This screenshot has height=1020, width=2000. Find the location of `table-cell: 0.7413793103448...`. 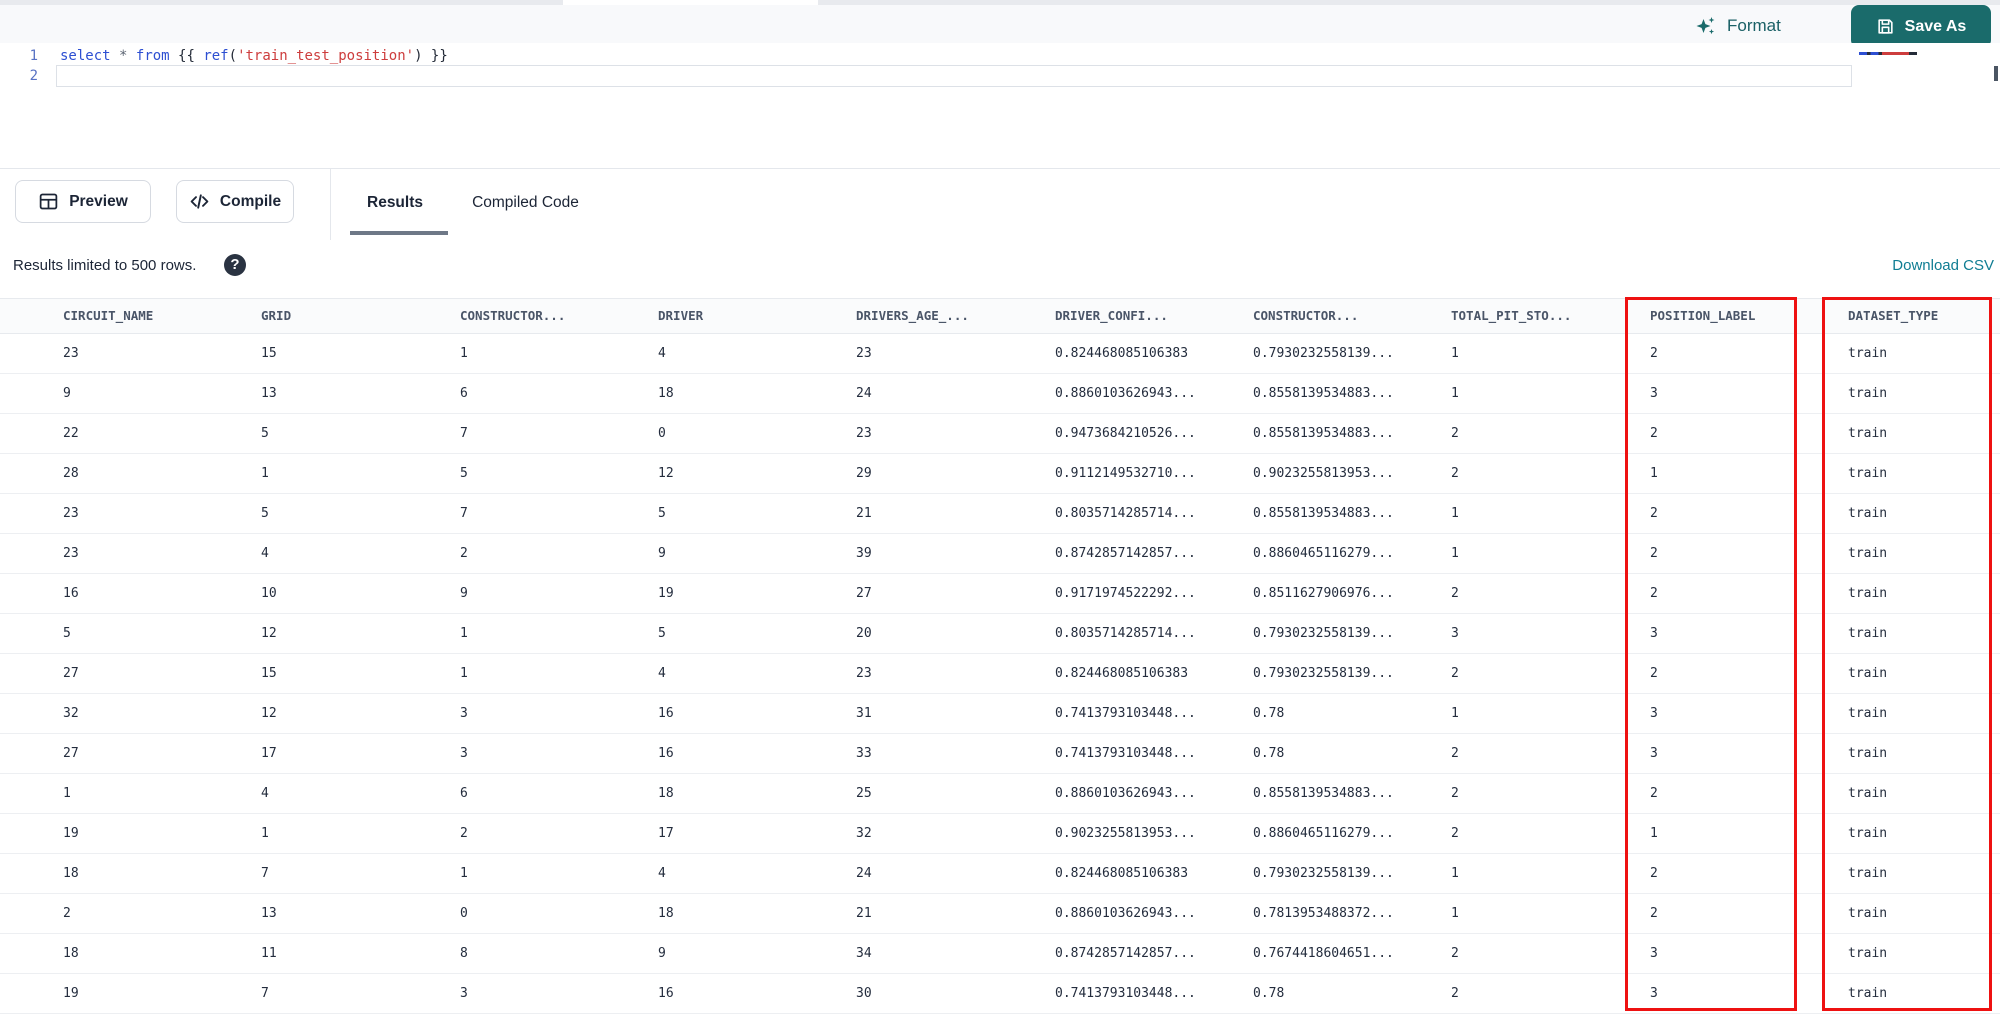

table-cell: 0.7413793103448... is located at coordinates (1125, 713).